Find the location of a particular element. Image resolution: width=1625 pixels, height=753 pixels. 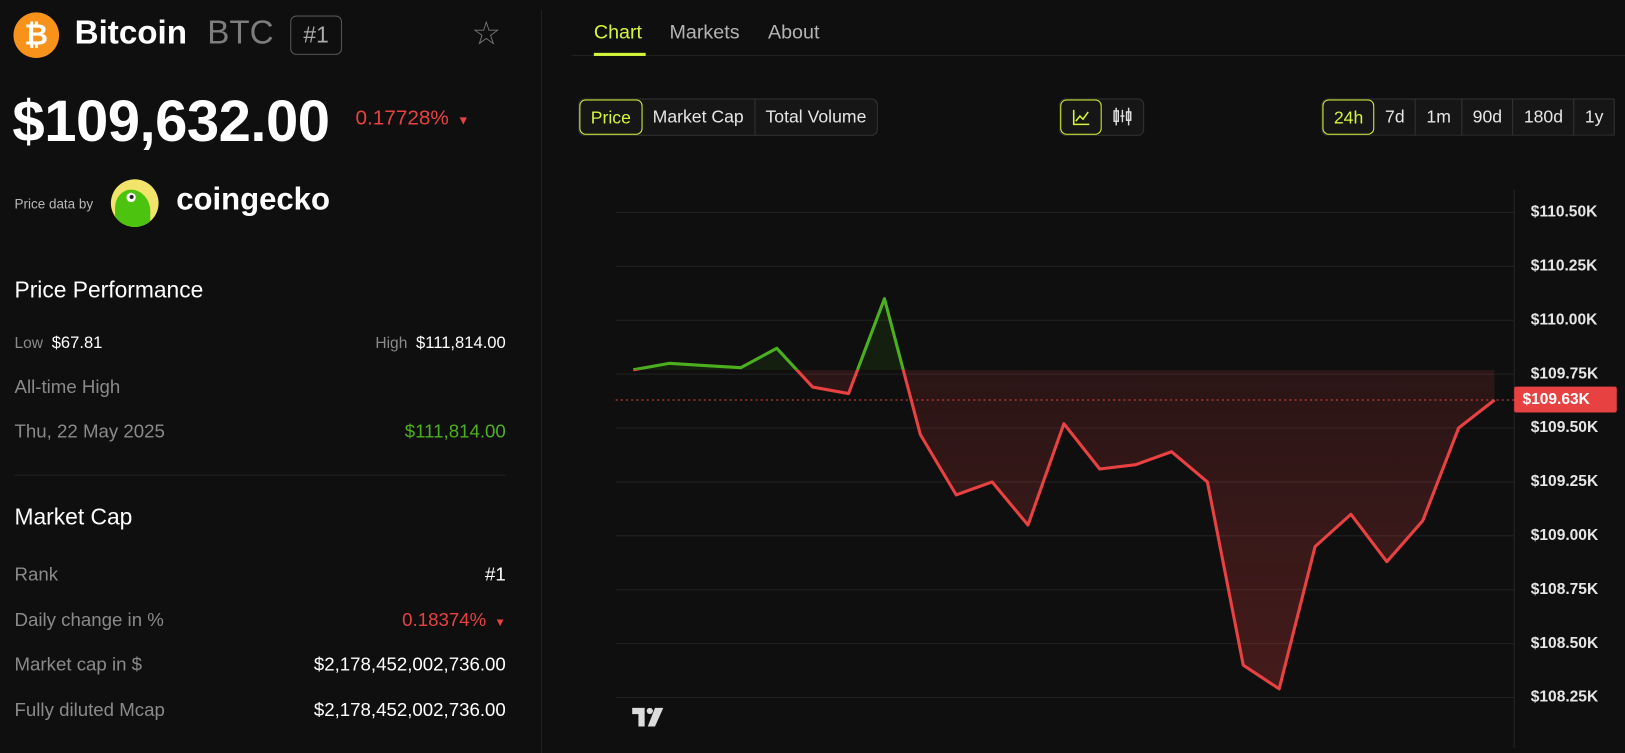

y-tick-label: $108.50K is located at coordinates (1564, 643).